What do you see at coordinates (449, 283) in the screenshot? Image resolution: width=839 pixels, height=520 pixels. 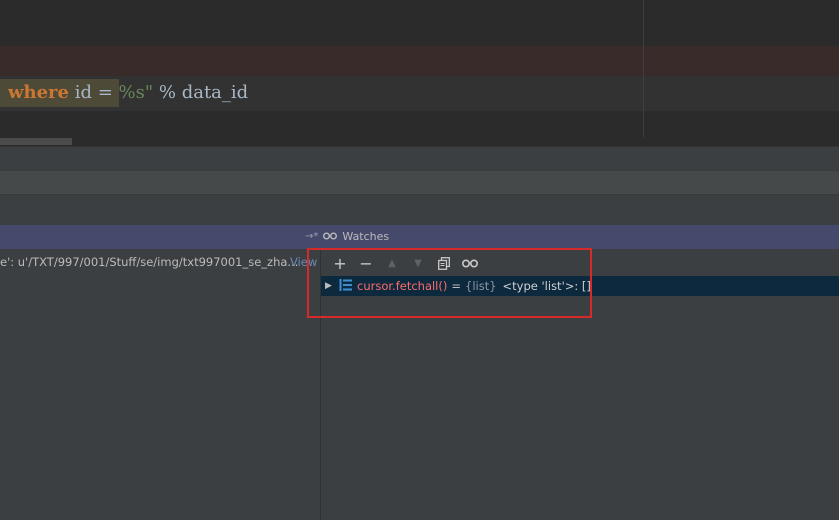 I see `annotation-highlight-box` at bounding box center [449, 283].